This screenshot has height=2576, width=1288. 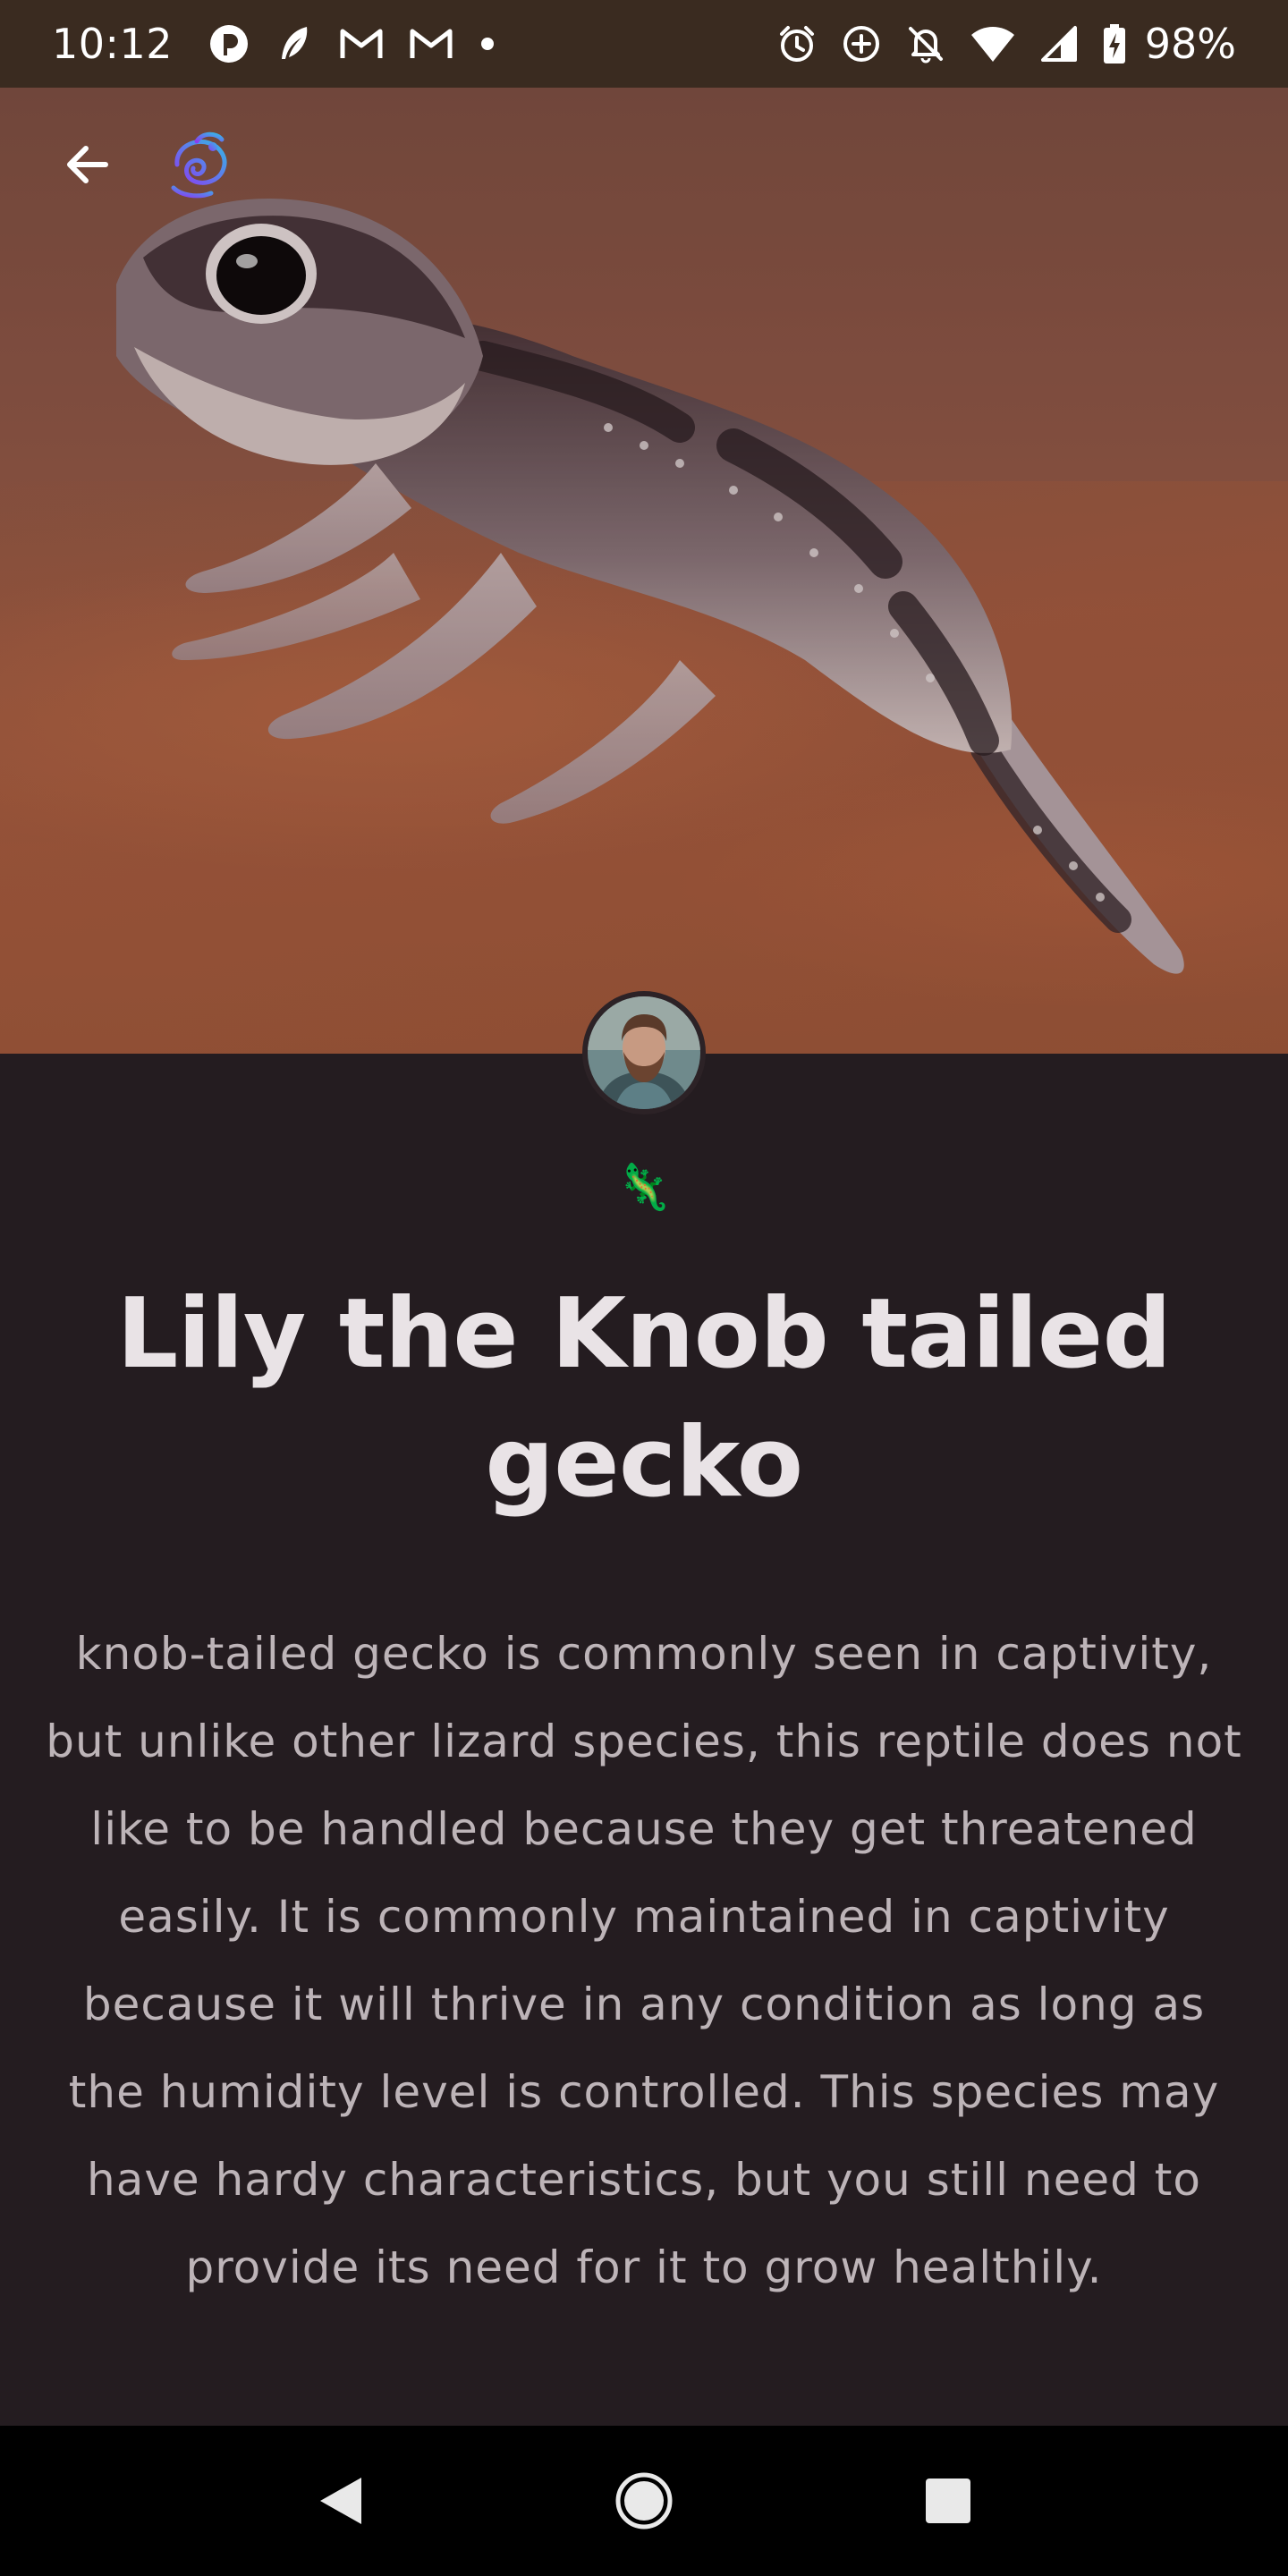 I want to click on notification-dot-icon, so click(x=487, y=44).